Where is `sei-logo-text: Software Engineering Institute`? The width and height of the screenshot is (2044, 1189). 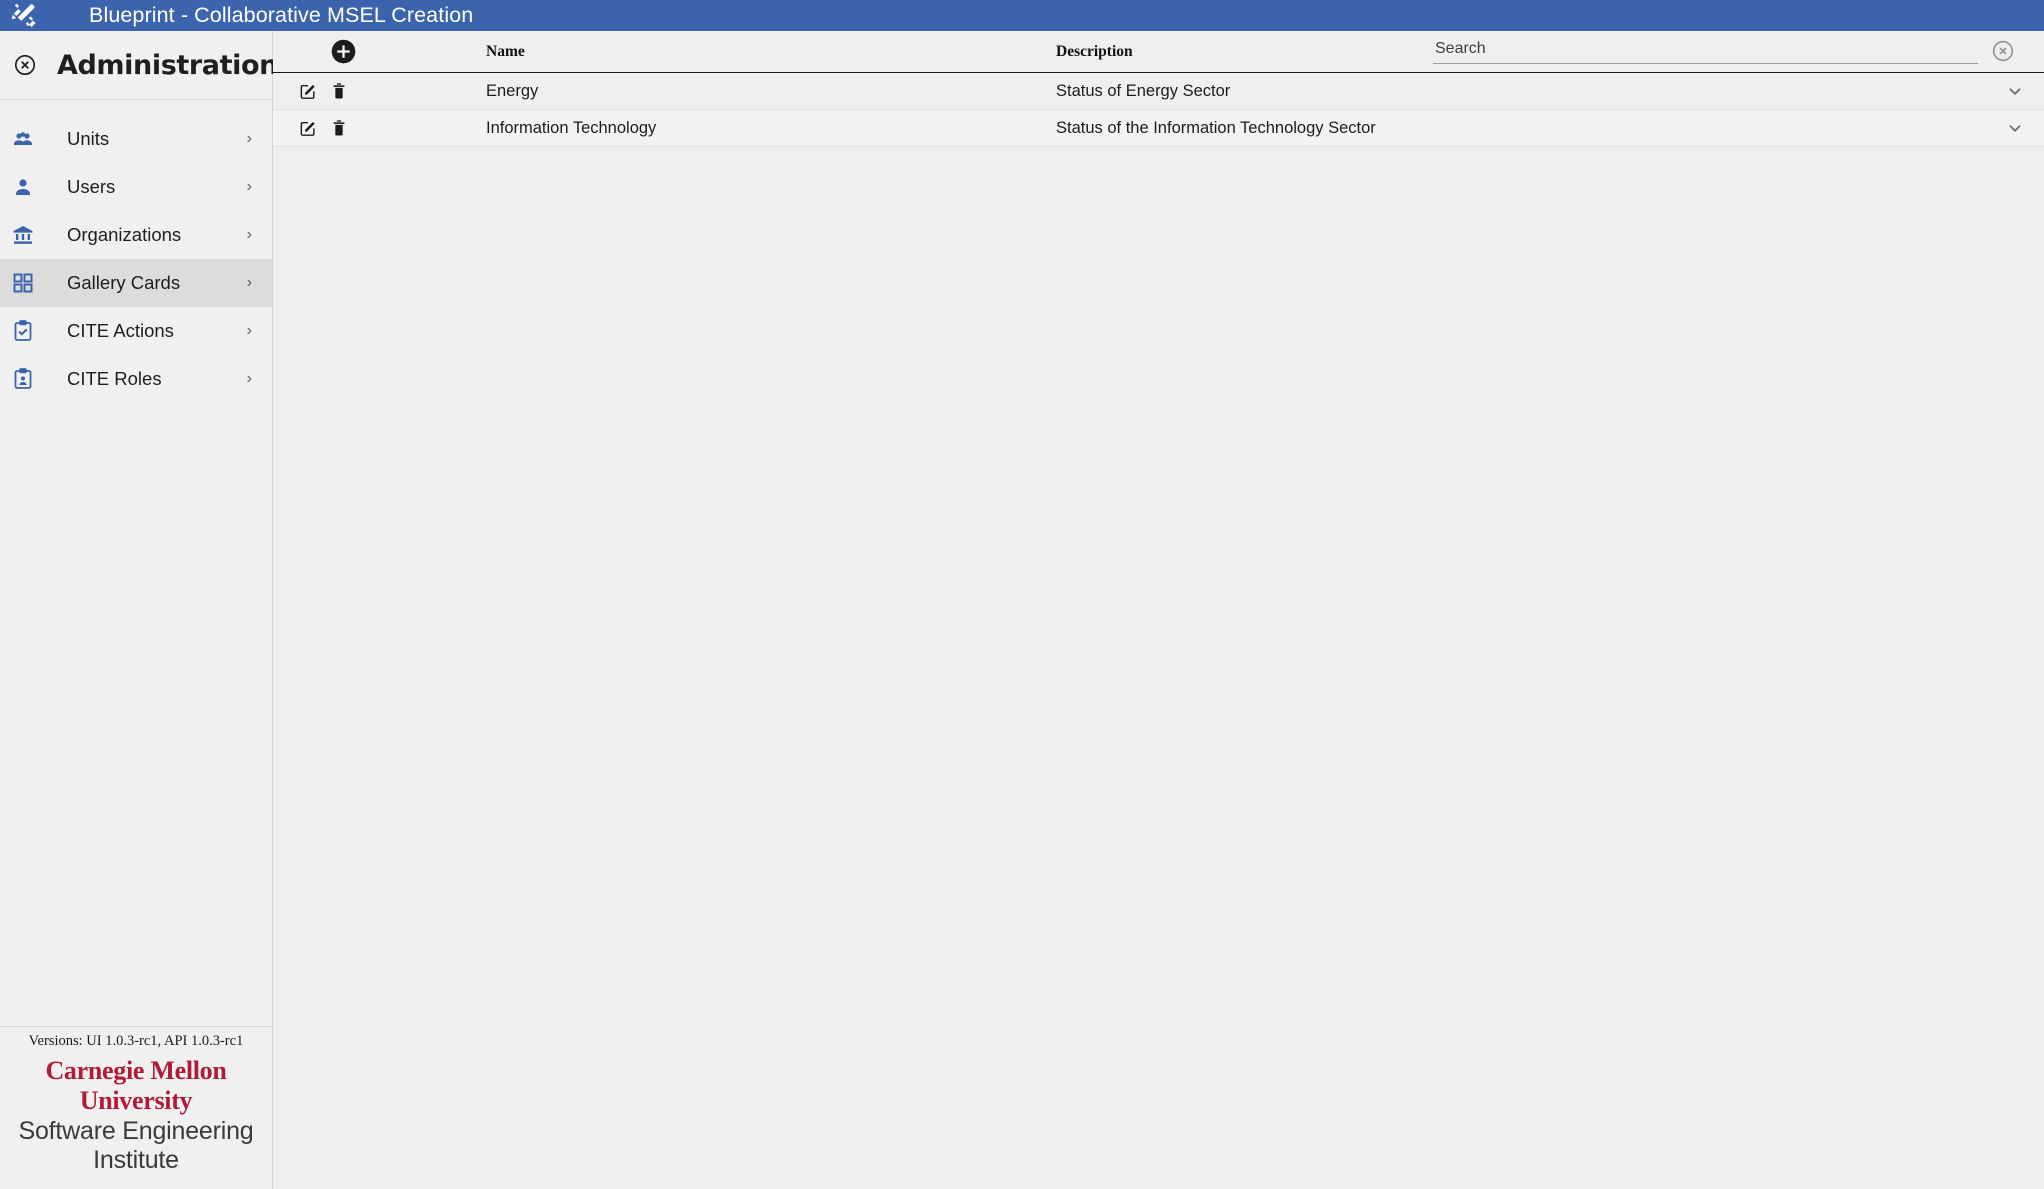
sei-logo-text: Software Engineering Institute is located at coordinates (136, 1145).